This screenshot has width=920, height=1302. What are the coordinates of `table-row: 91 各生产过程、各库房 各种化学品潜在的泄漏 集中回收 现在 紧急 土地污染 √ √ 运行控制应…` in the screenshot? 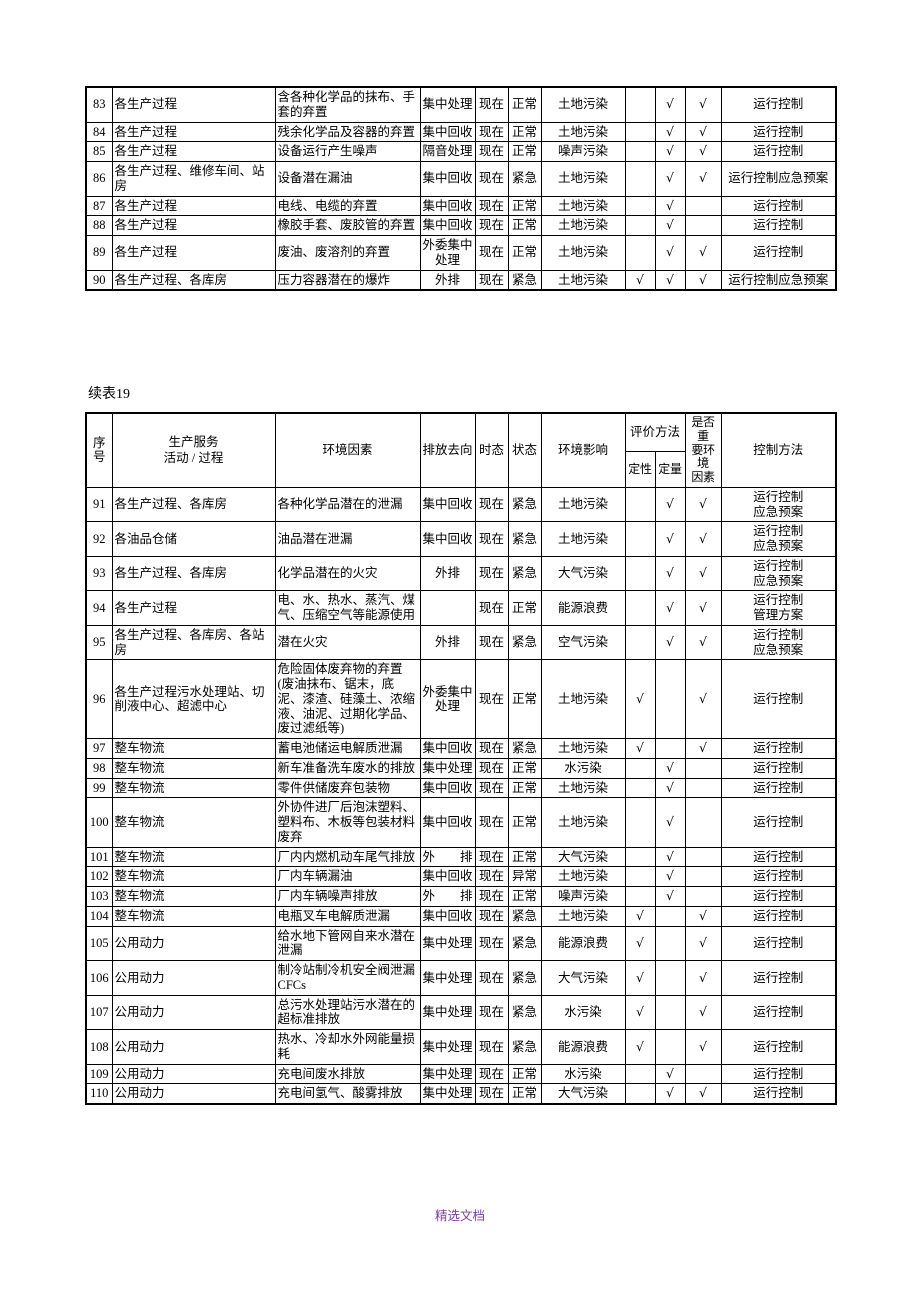 It's located at (461, 504).